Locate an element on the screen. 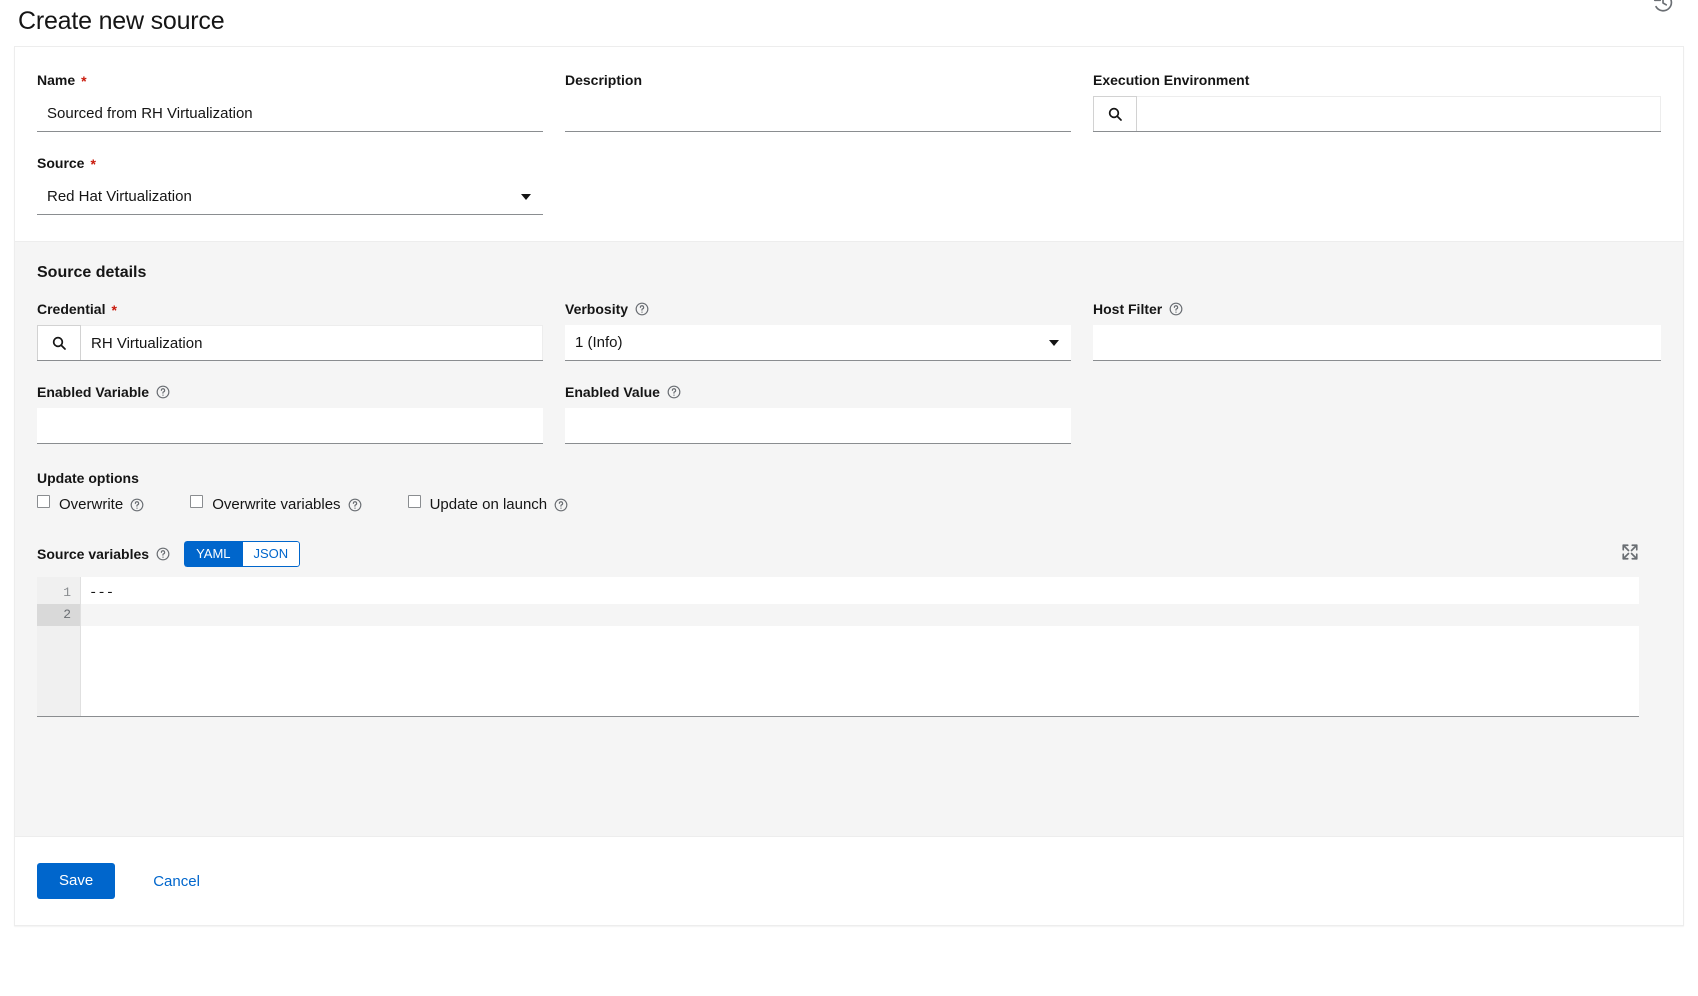  verbosity-label-text: Verbosity is located at coordinates (597, 308).